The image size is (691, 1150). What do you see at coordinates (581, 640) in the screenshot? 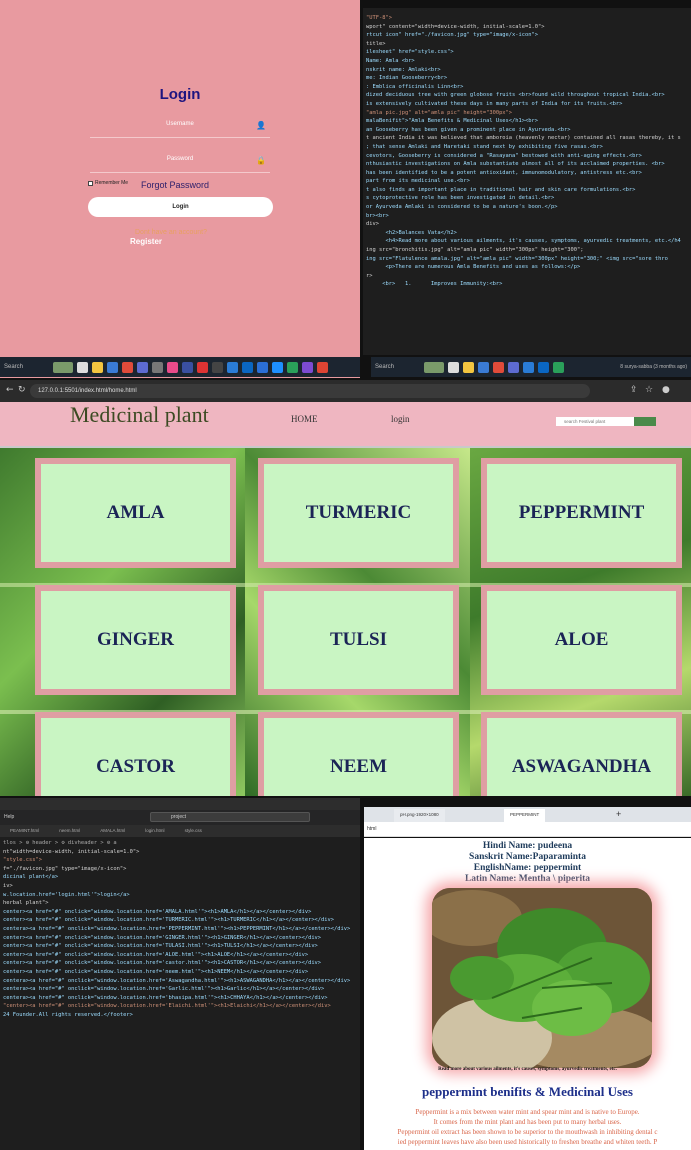
I see `plant-card-aloe: ALOE` at bounding box center [581, 640].